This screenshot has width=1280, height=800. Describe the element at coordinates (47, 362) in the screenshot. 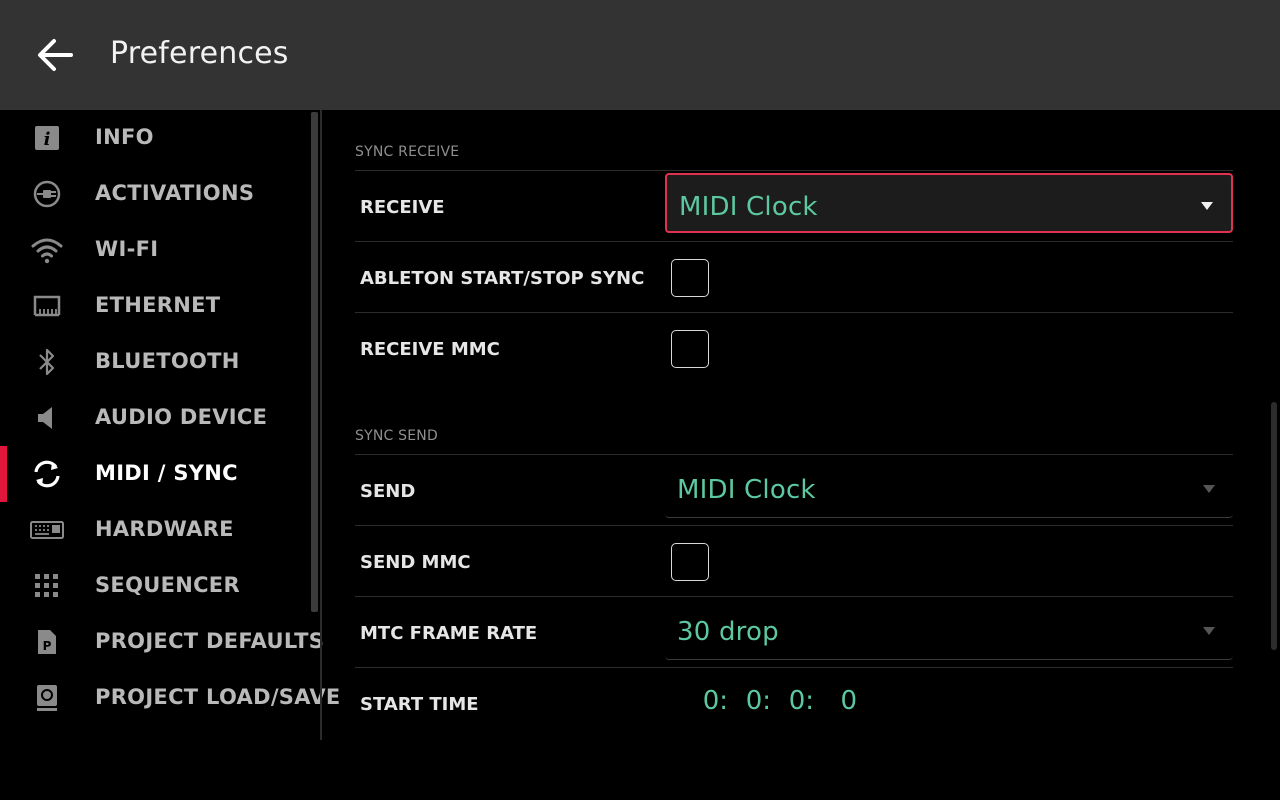

I see `bluetooth-icon` at that location.